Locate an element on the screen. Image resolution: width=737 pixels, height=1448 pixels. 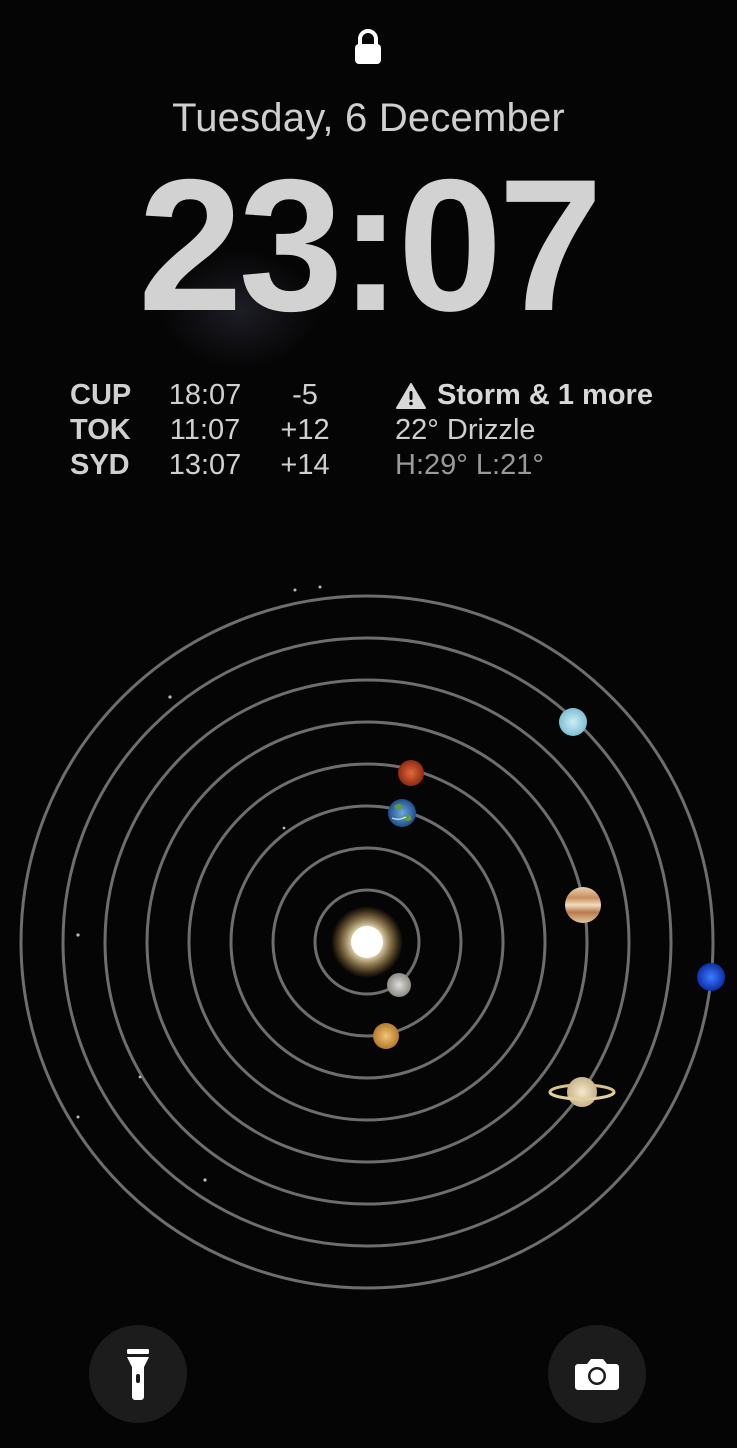
weather-alert: Storm & 1 more is located at coordinates (560, 395).